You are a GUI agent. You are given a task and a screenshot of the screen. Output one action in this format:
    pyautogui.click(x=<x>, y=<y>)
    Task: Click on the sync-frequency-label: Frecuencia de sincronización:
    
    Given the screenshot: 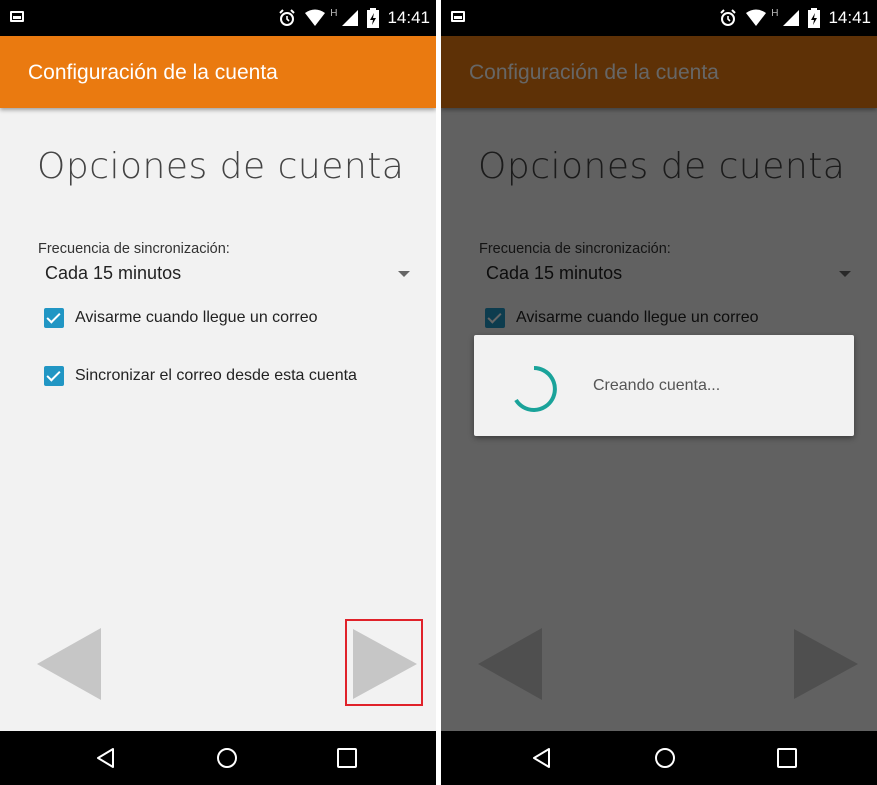 What is the action you would take?
    pyautogui.click(x=134, y=249)
    